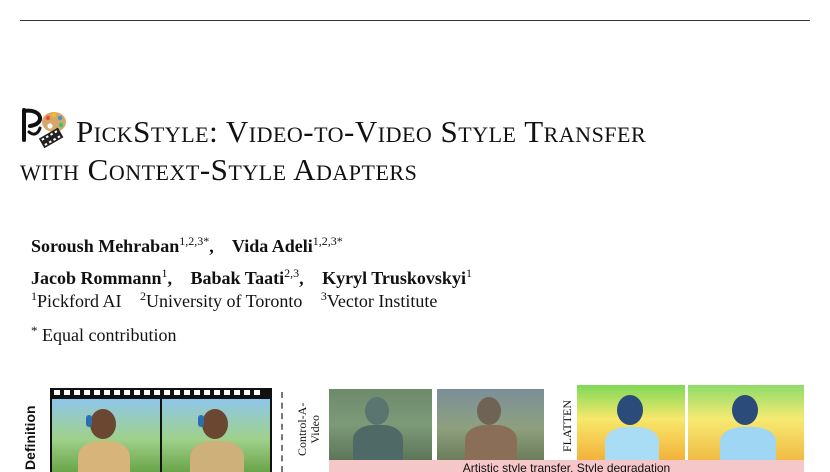 This screenshot has height=472, width=830. I want to click on method-label-control-a-video: Control-A- Video, so click(308, 429).